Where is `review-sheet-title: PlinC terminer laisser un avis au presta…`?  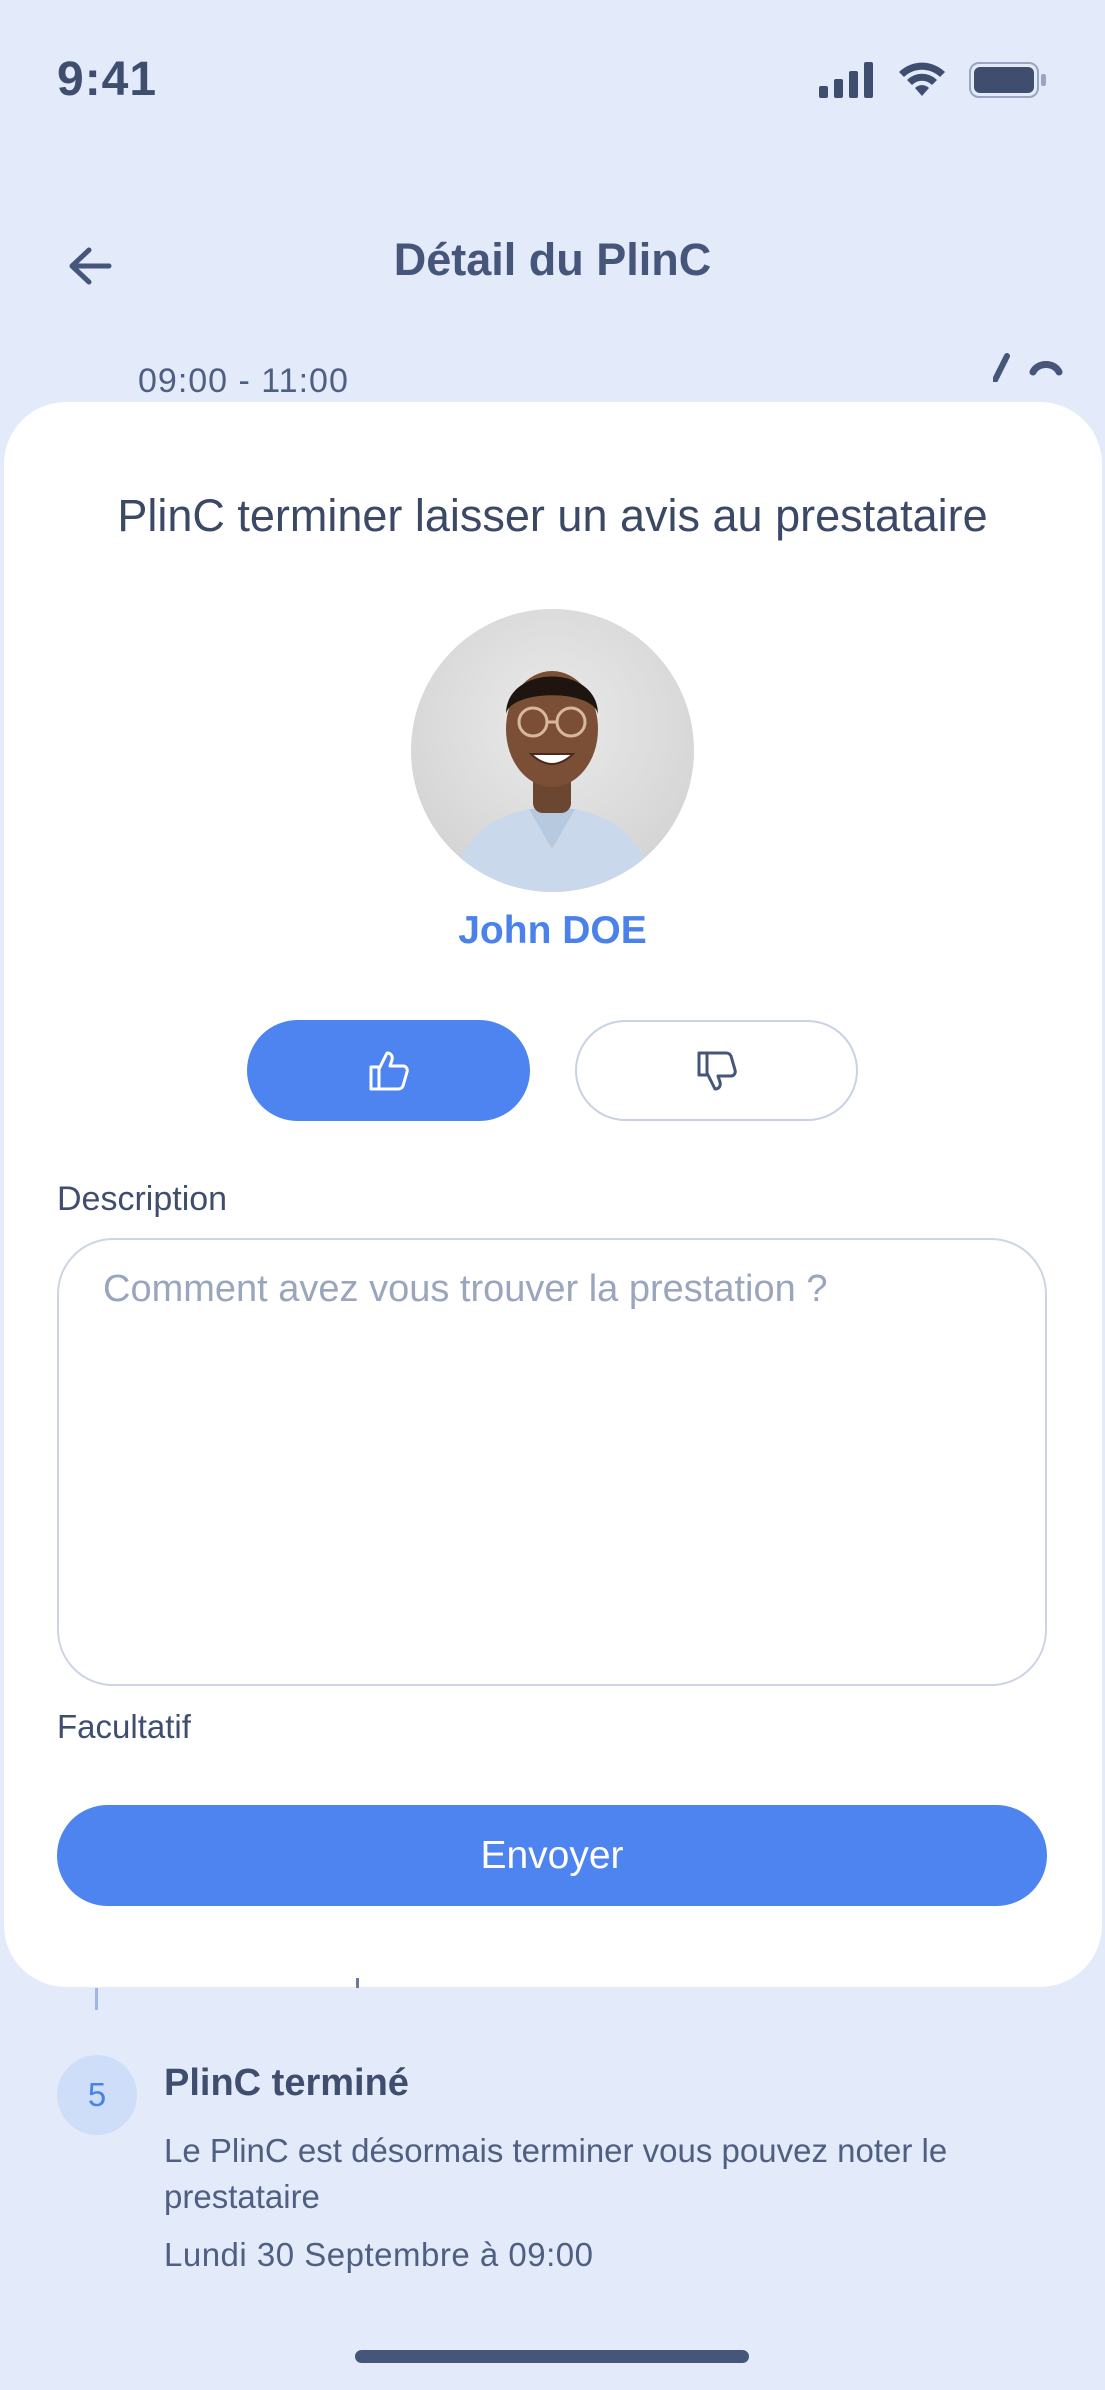
review-sheet-title: PlinC terminer laisser un avis au presta… is located at coordinates (552, 515).